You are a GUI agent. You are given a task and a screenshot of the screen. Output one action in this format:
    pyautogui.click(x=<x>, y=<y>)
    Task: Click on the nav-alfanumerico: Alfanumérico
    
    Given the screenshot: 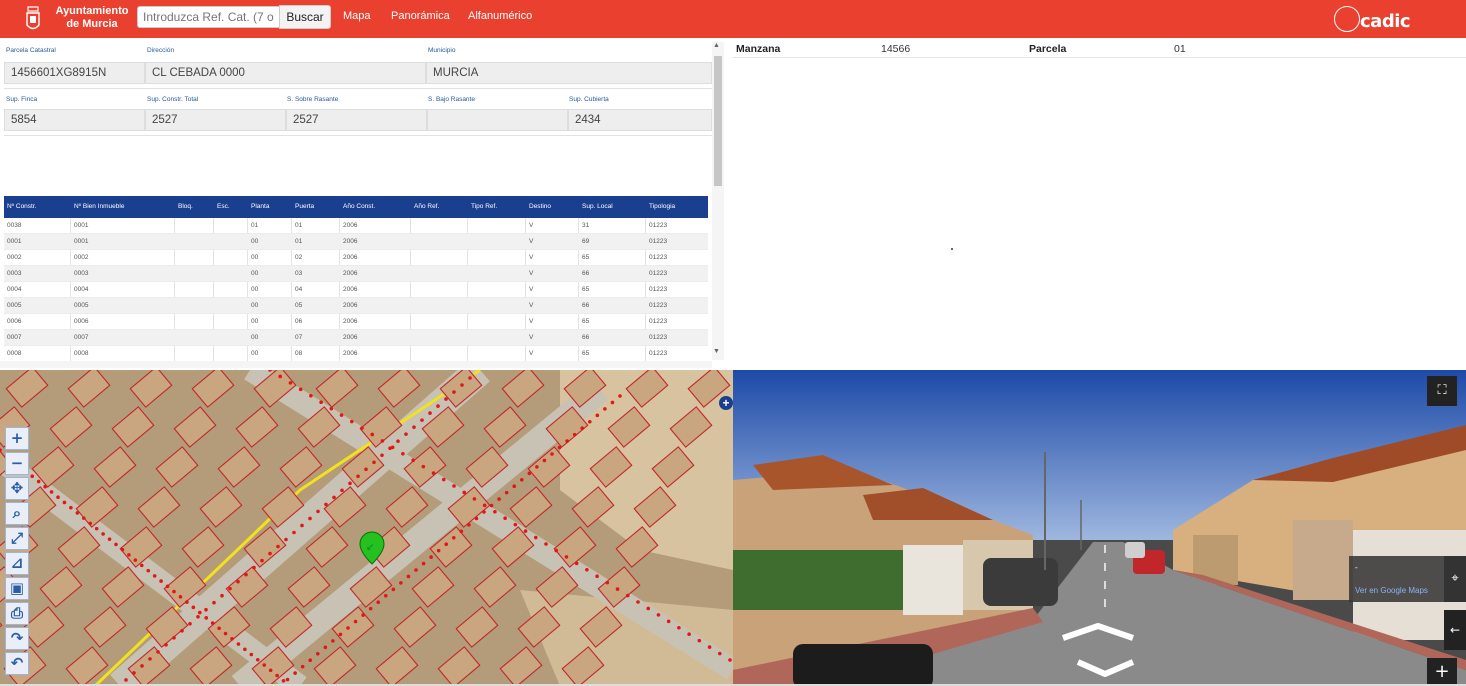 What is the action you would take?
    pyautogui.click(x=500, y=16)
    